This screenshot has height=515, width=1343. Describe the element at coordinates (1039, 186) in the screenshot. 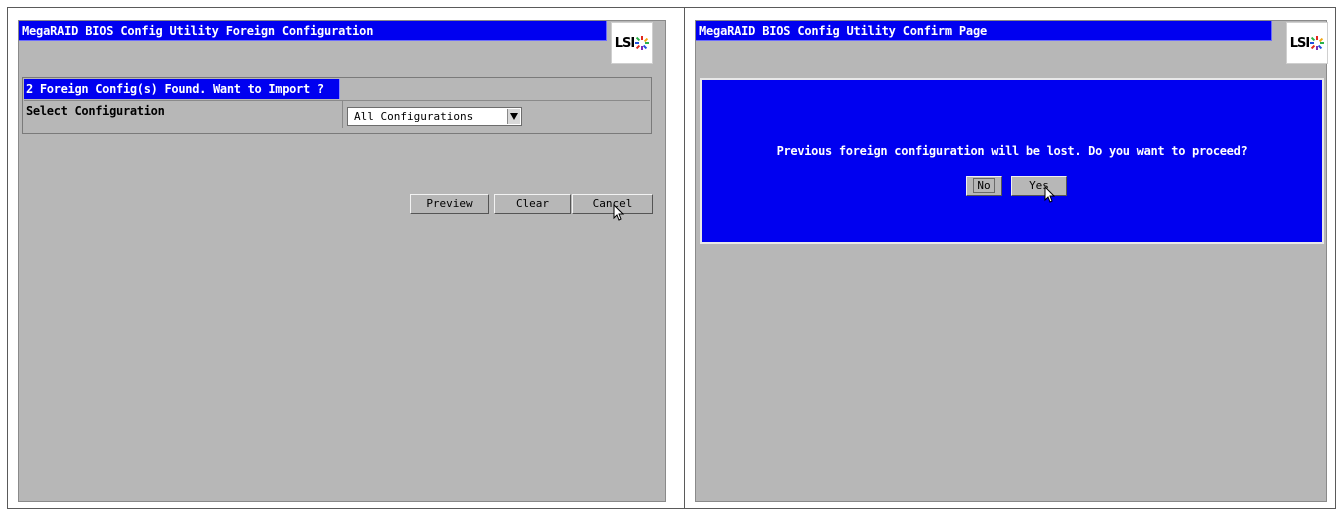

I see `yes-button: Yes` at that location.